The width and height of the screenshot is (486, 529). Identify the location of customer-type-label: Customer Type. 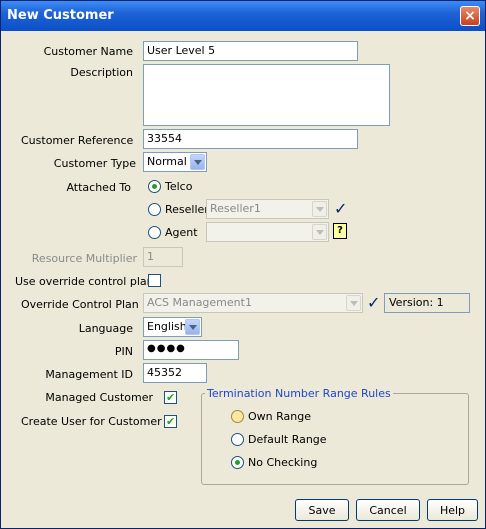
(94, 163).